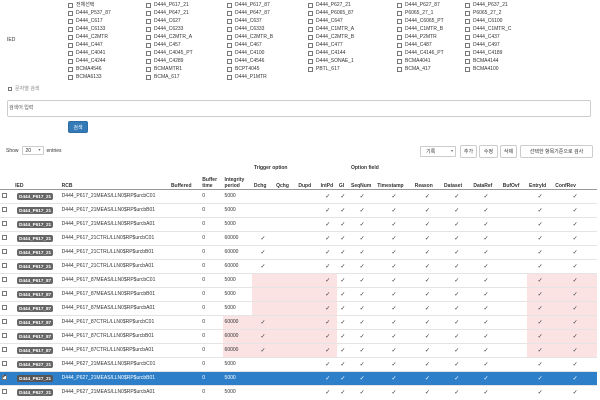 The image size is (600, 400). I want to click on col-ied: IED, so click(36, 182).